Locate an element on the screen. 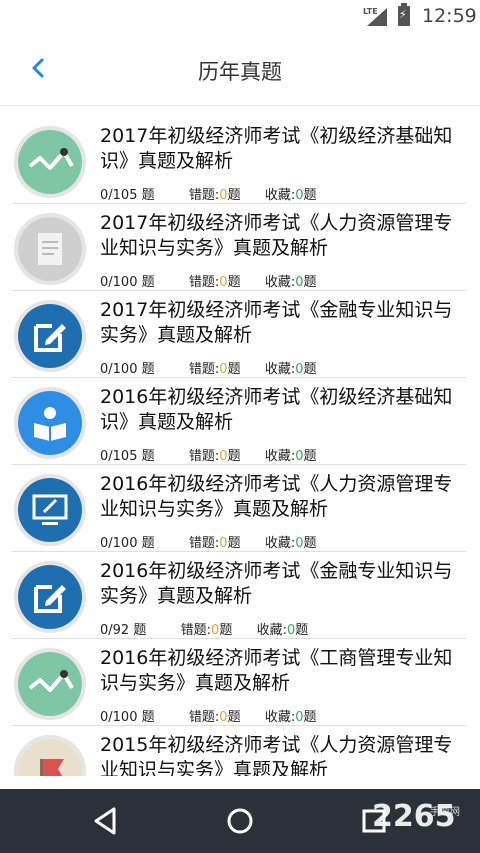 The image size is (480, 853). monitor-icon is located at coordinates (50, 510).